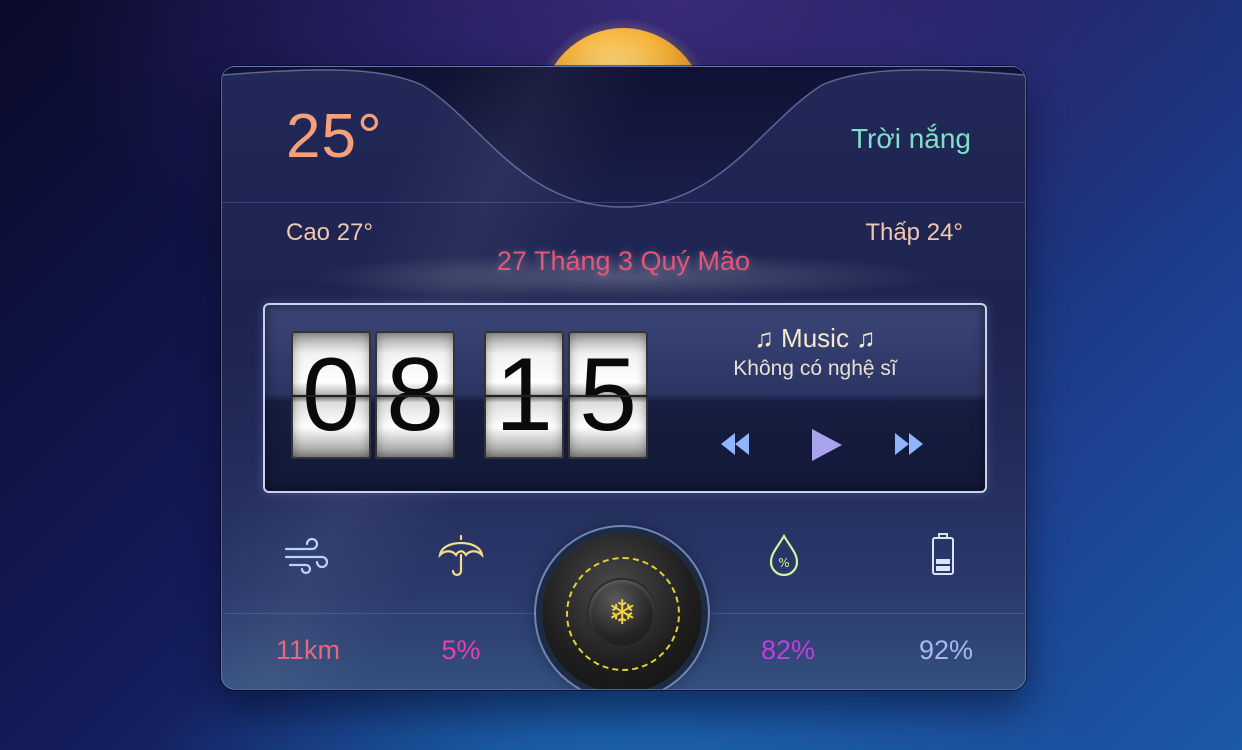  I want to click on snowflake-icon: ❄, so click(622, 613).